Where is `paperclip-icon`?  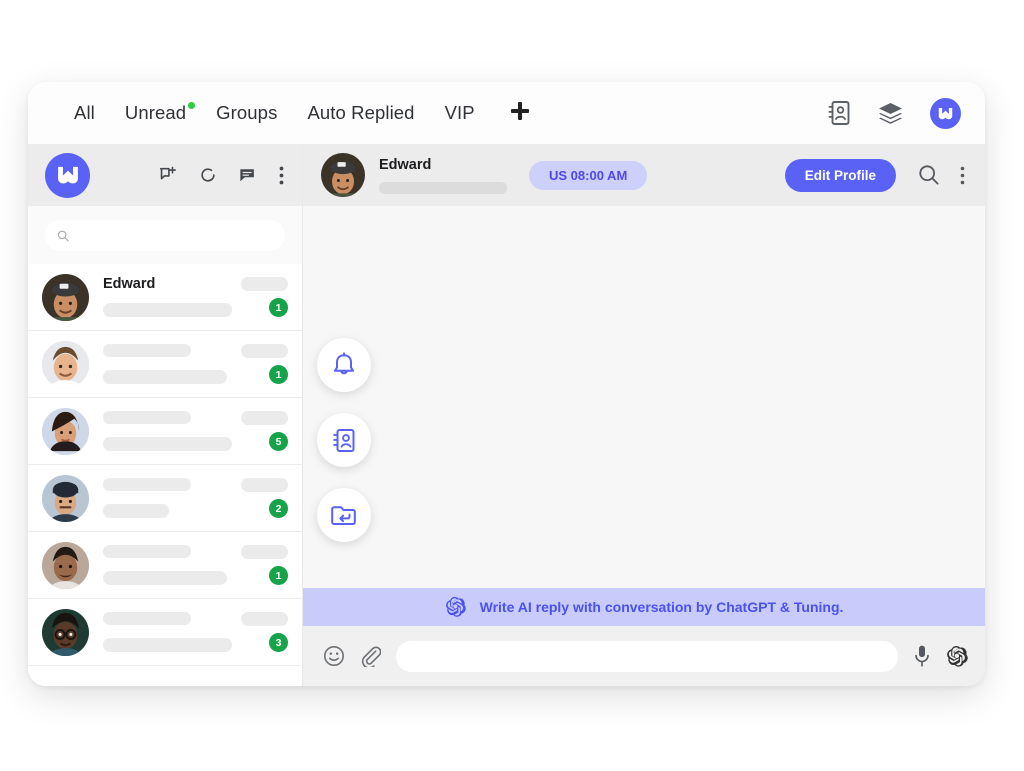
paperclip-icon is located at coordinates (370, 656).